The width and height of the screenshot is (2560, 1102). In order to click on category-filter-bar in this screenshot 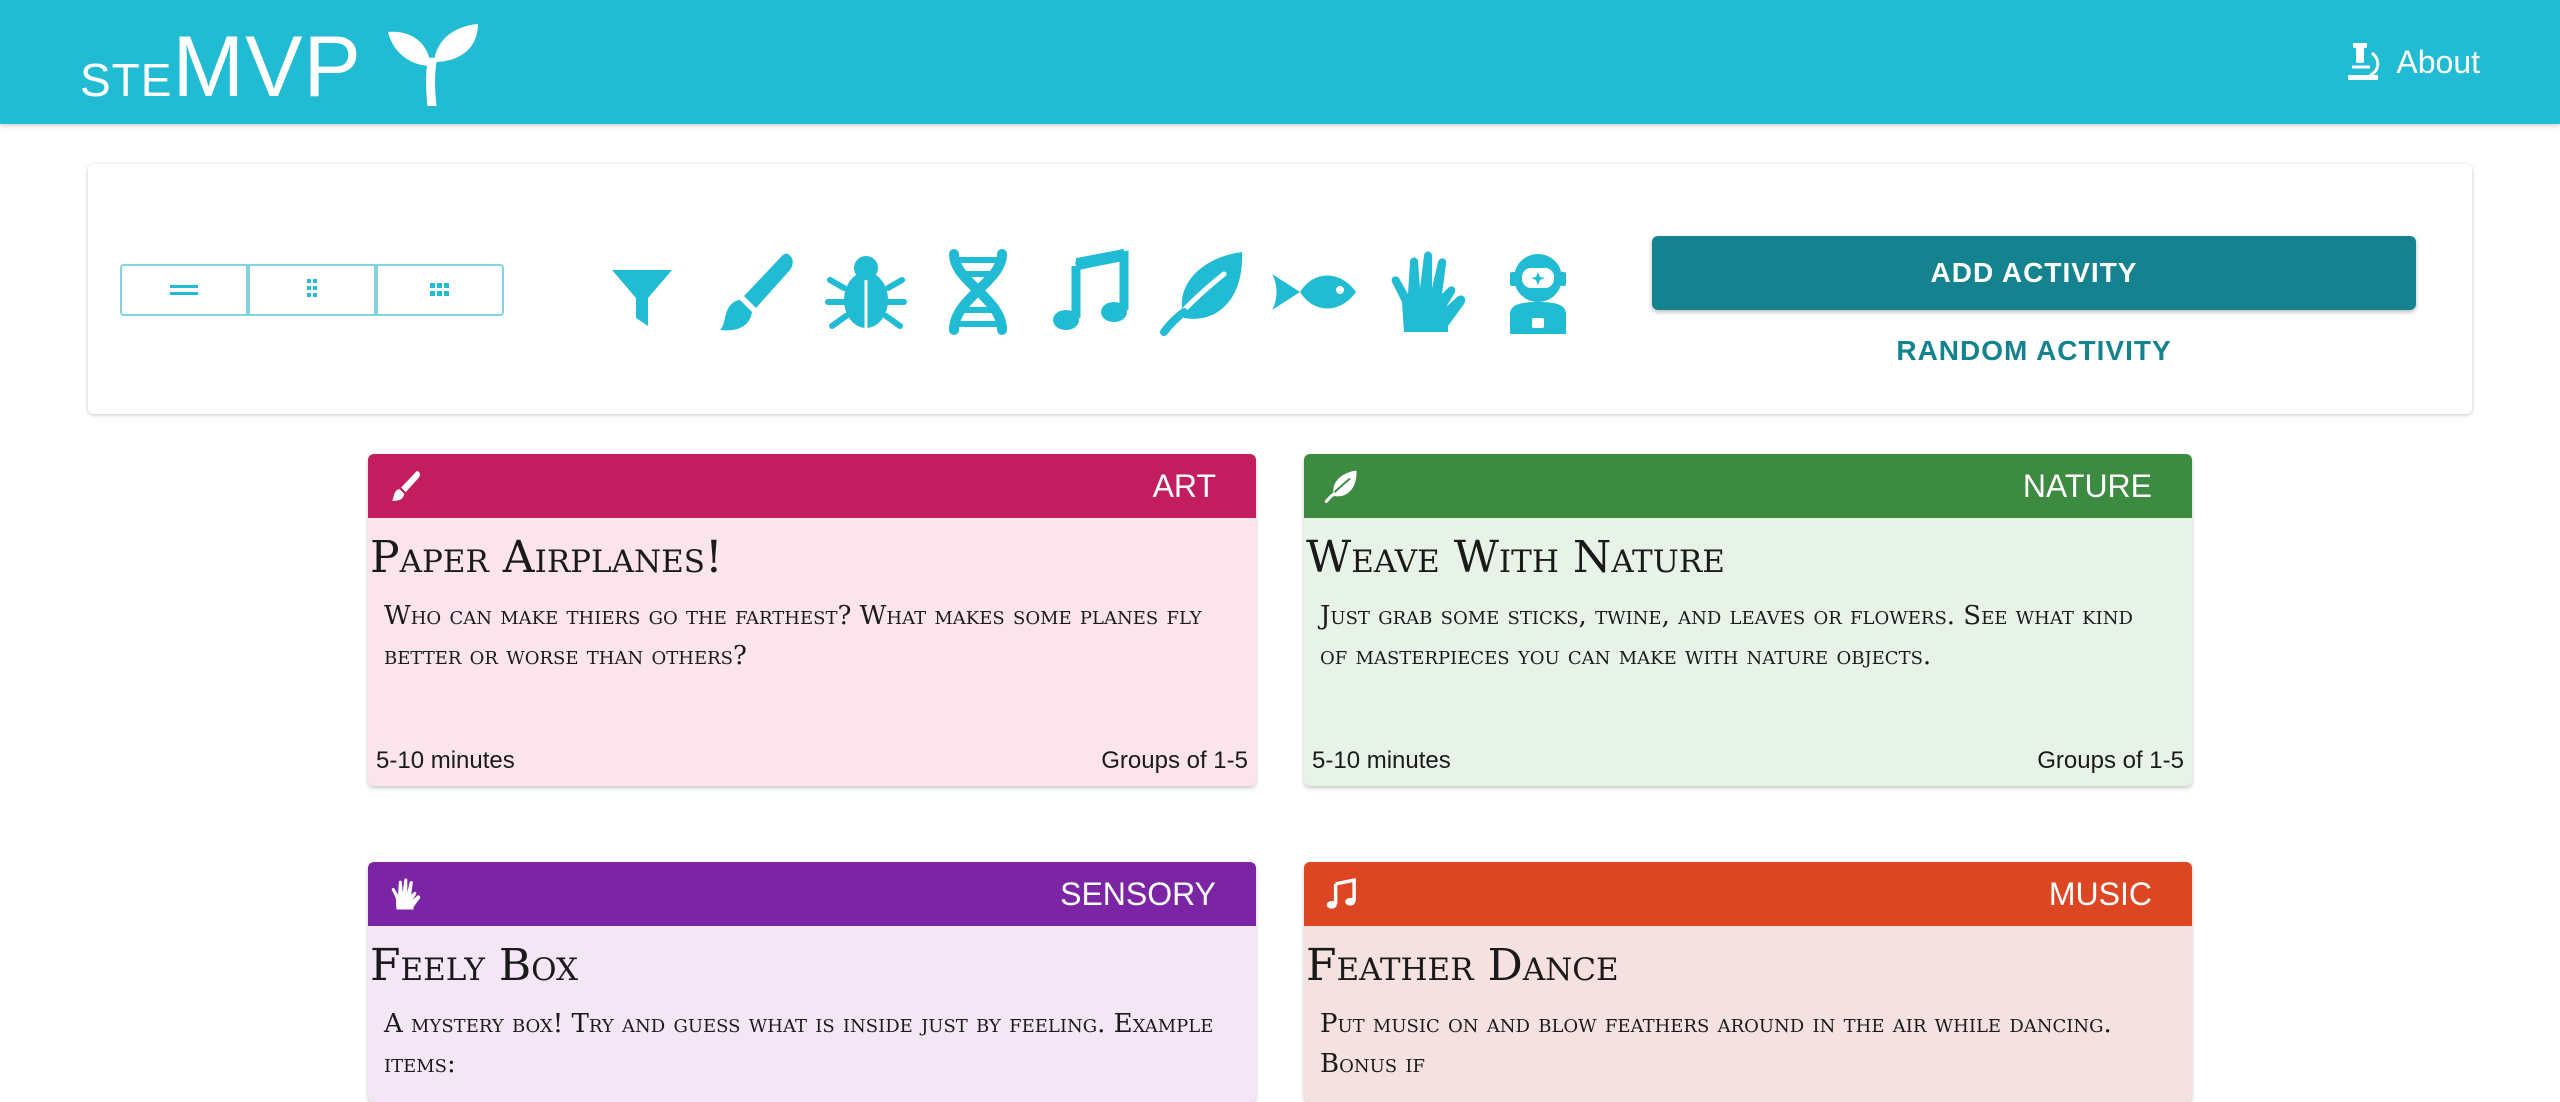, I will do `click(1100, 292)`.